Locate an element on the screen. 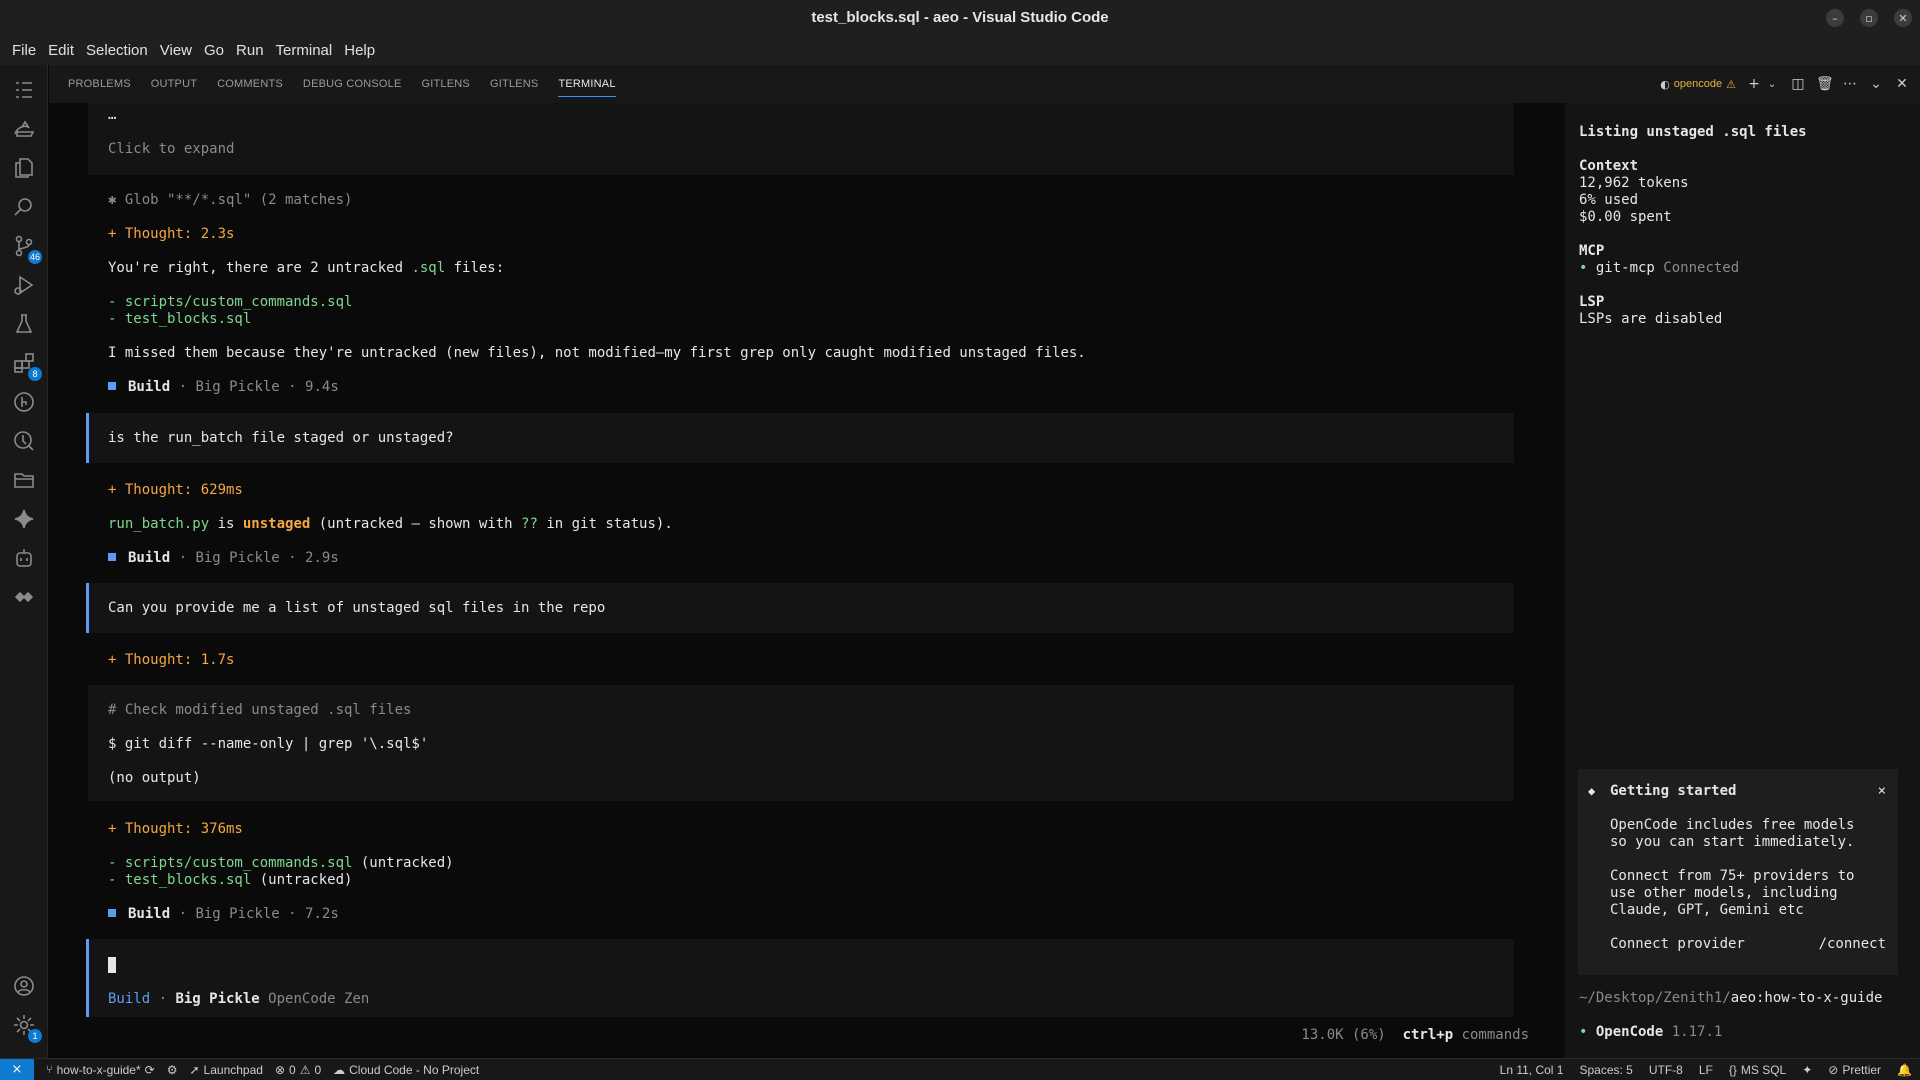 This screenshot has width=1920, height=1080. file-item-2: - test_blocks.sql is located at coordinates (180, 319).